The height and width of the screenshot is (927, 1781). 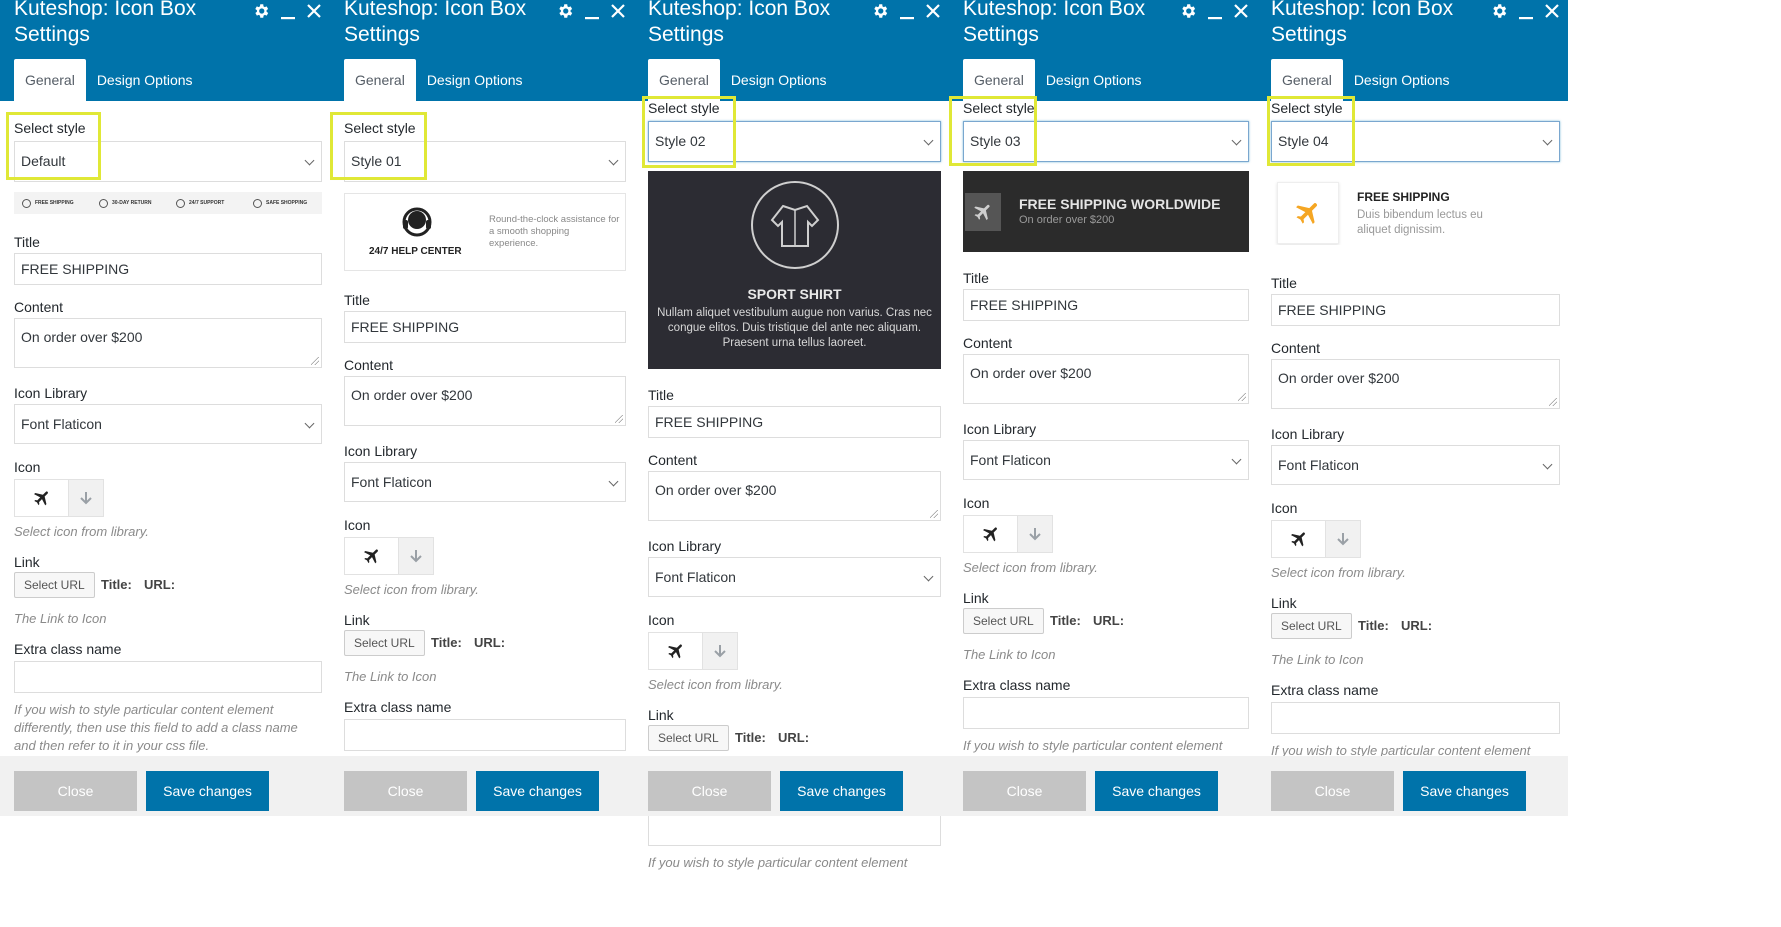 What do you see at coordinates (1417, 625) in the screenshot?
I see `link-url-label: URL:` at bounding box center [1417, 625].